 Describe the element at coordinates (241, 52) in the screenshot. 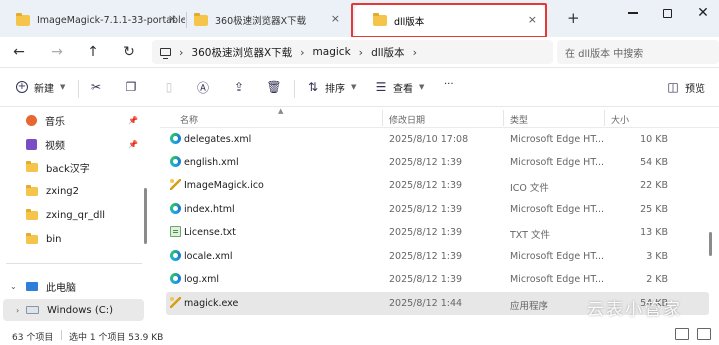

I see `breadcrumb-360-download: 360极速浏览器X下载` at that location.